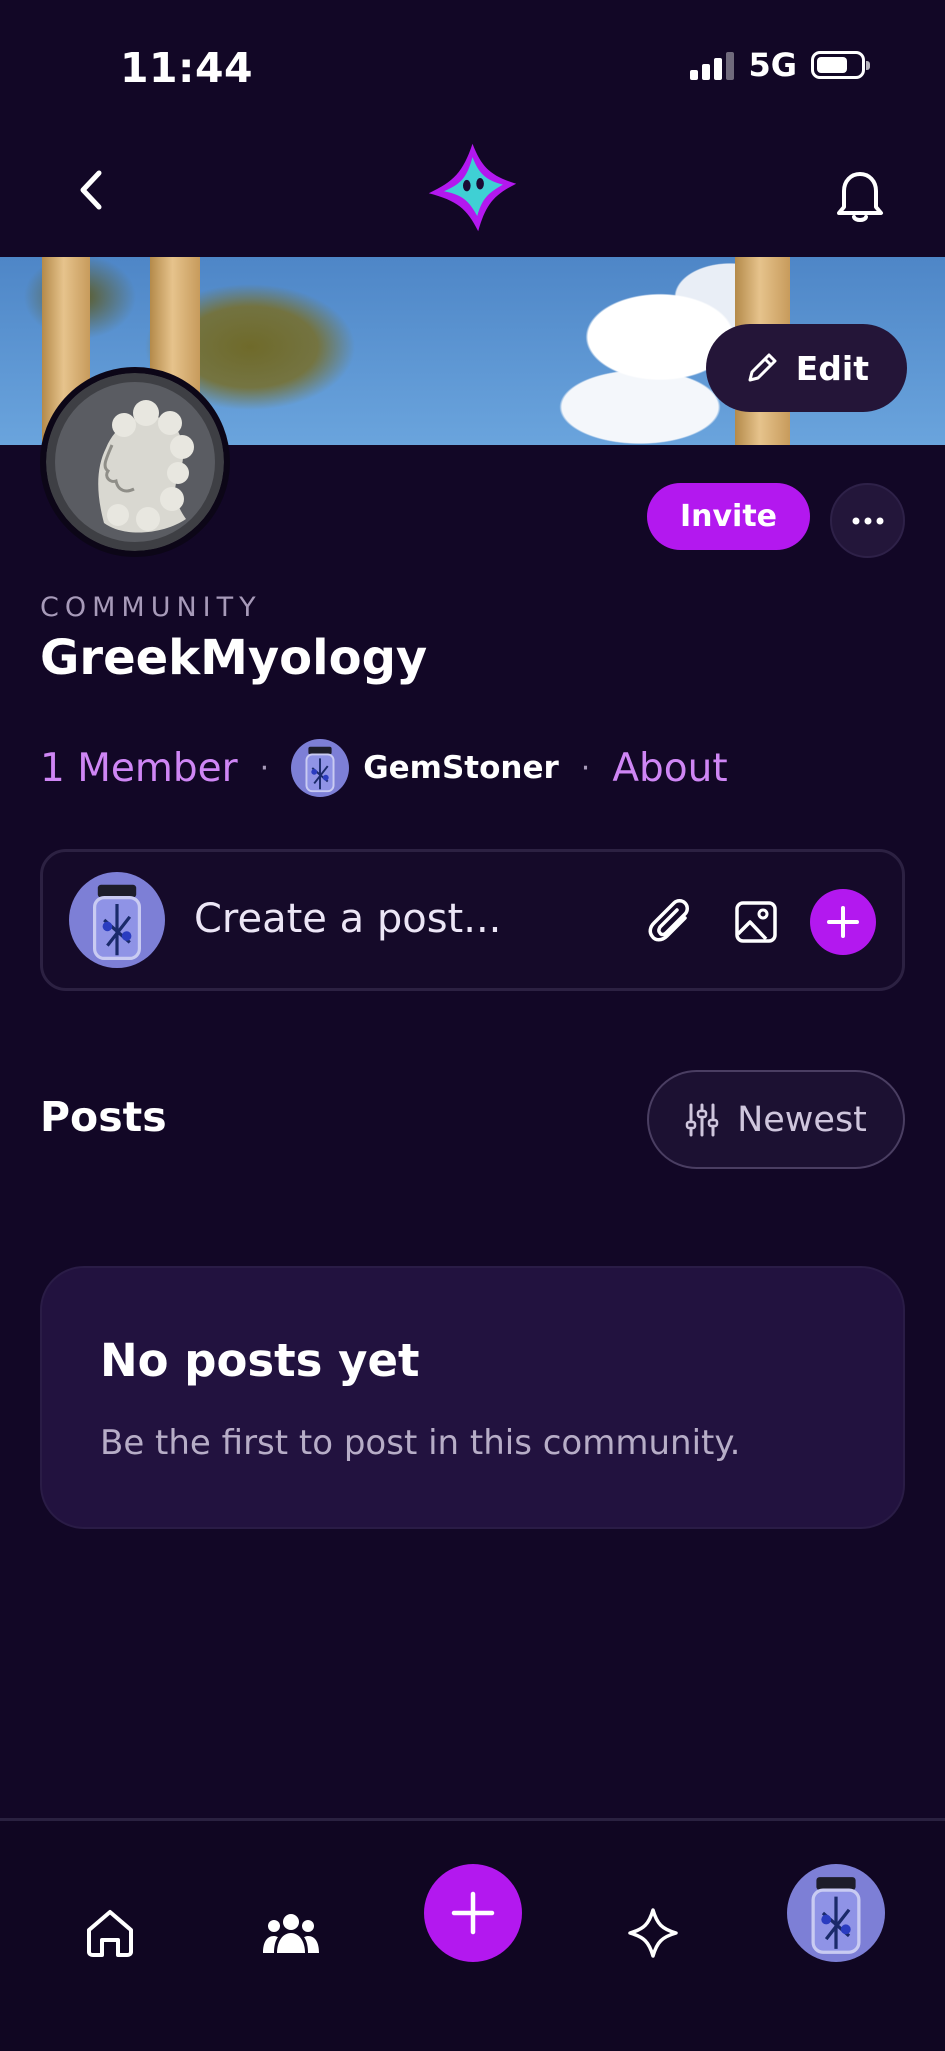 The height and width of the screenshot is (2051, 945). What do you see at coordinates (840, 65) in the screenshot?
I see `battery-icon` at bounding box center [840, 65].